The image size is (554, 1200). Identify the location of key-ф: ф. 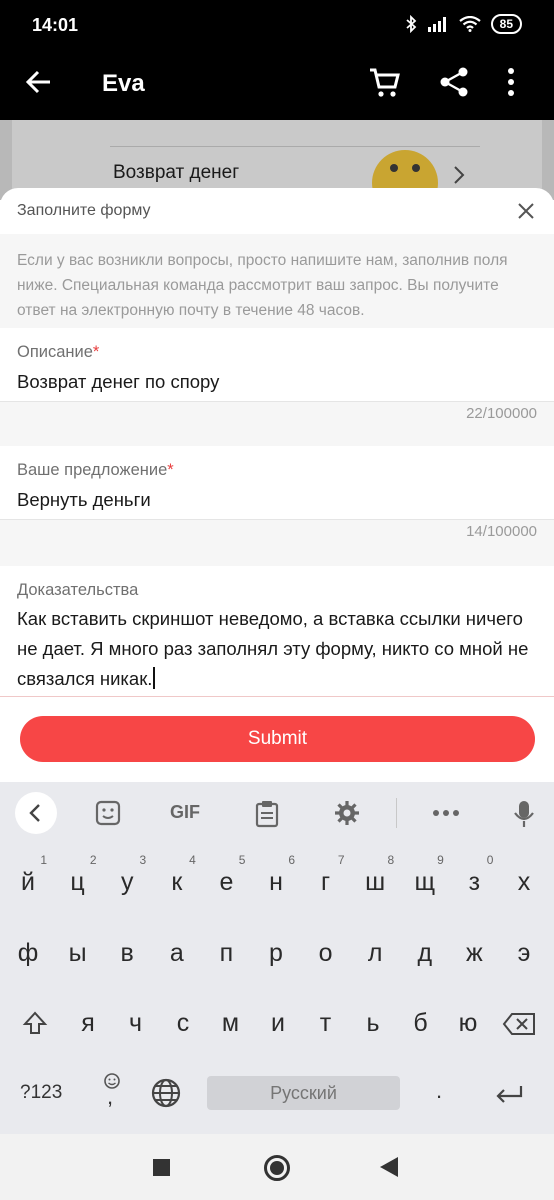
(28, 953).